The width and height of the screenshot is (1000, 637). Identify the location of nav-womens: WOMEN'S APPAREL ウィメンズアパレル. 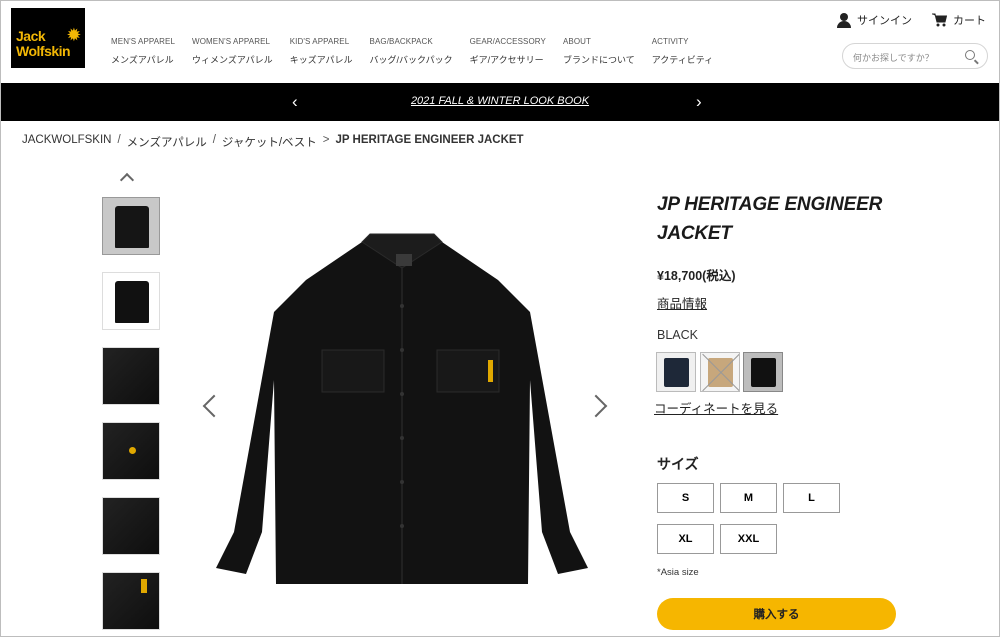
(232, 52).